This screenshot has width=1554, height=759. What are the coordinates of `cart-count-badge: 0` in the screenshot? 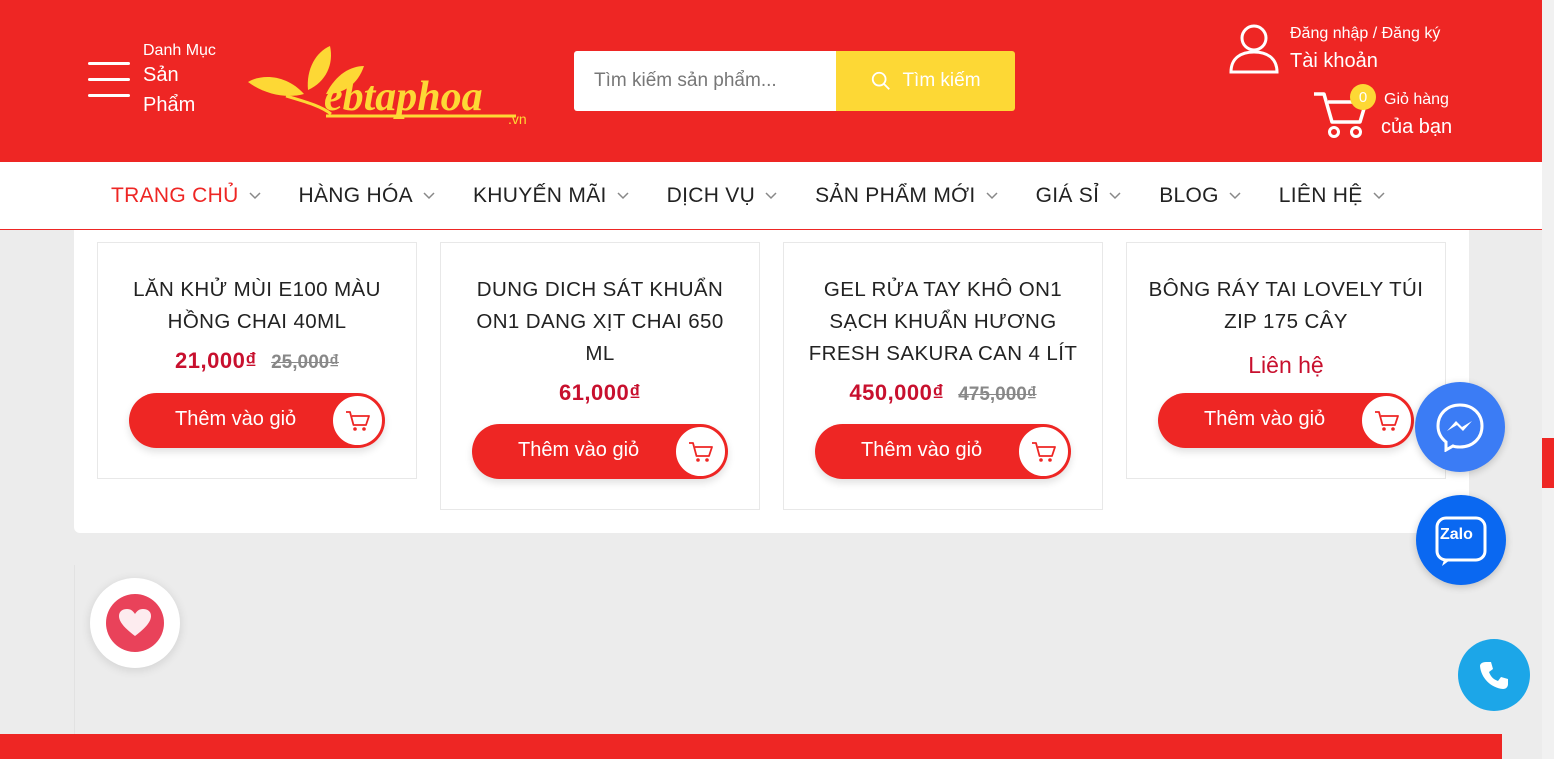 It's located at (1363, 97).